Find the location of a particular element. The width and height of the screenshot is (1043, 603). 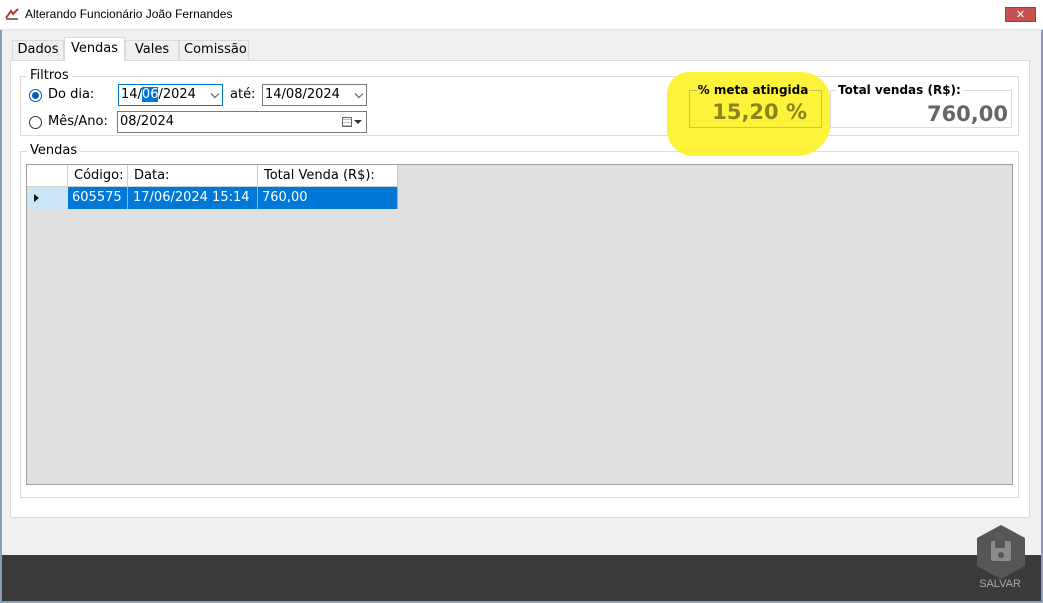

date-from-month-selected: 06 is located at coordinates (150, 94).